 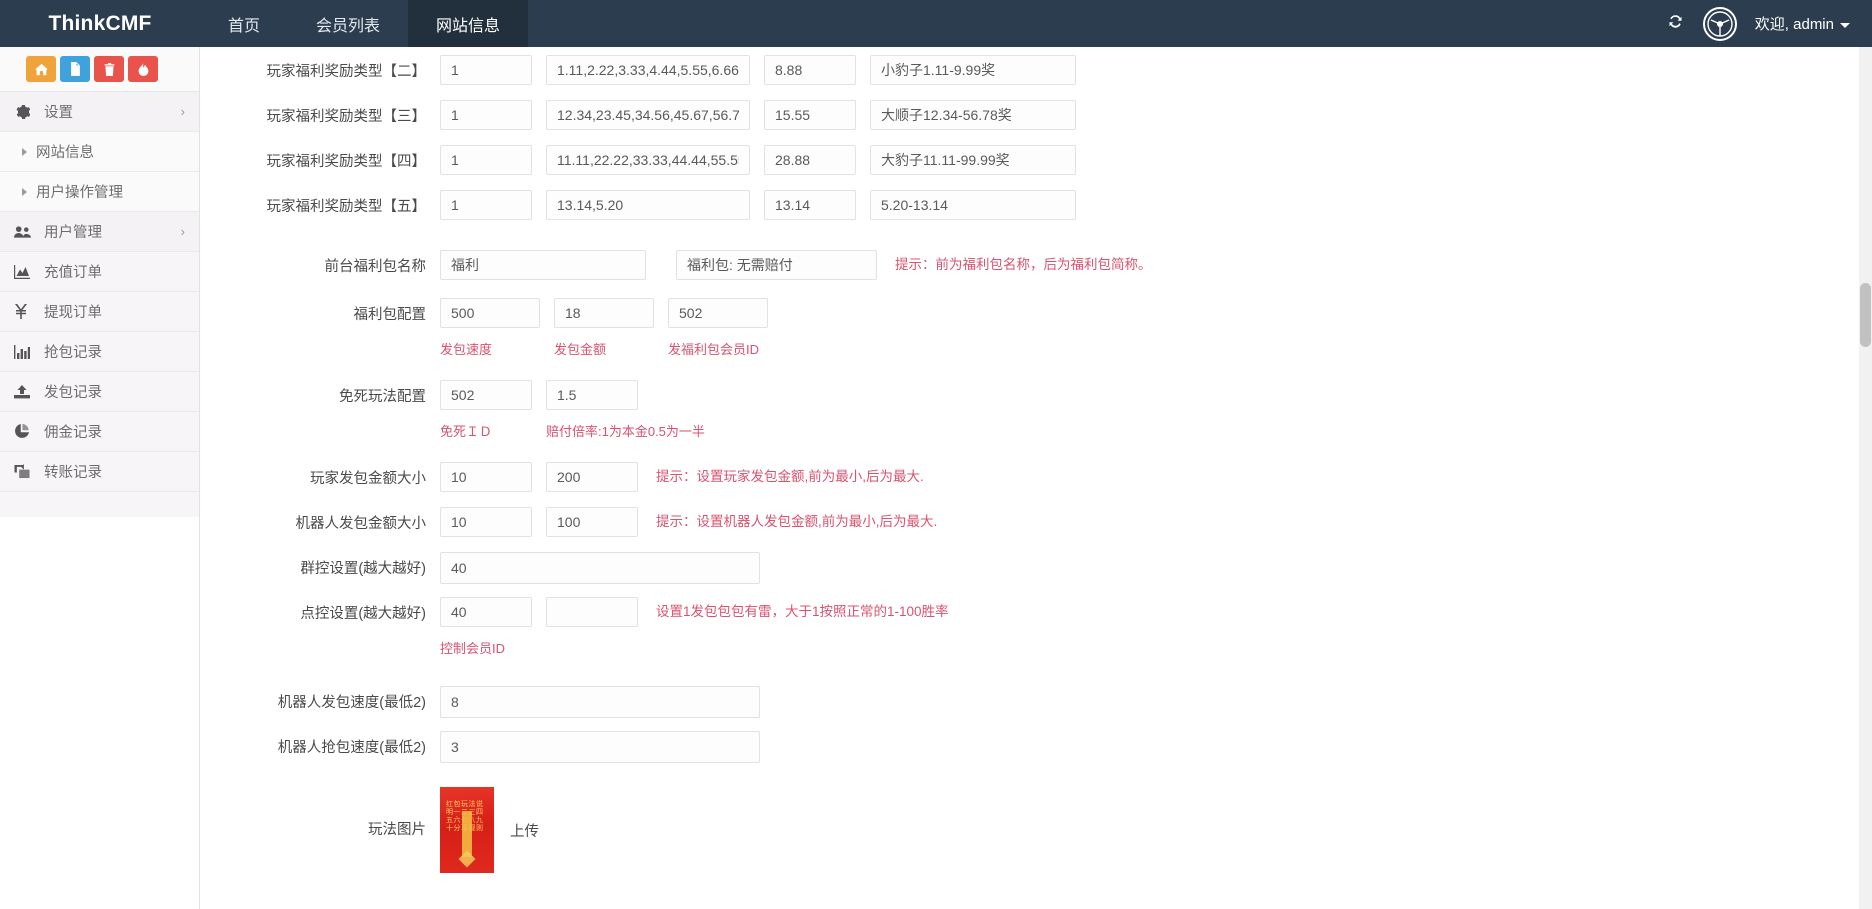 I want to click on field-group: 提示：设置玩家发包金额,前为最小,后为最大., so click(x=682, y=477).